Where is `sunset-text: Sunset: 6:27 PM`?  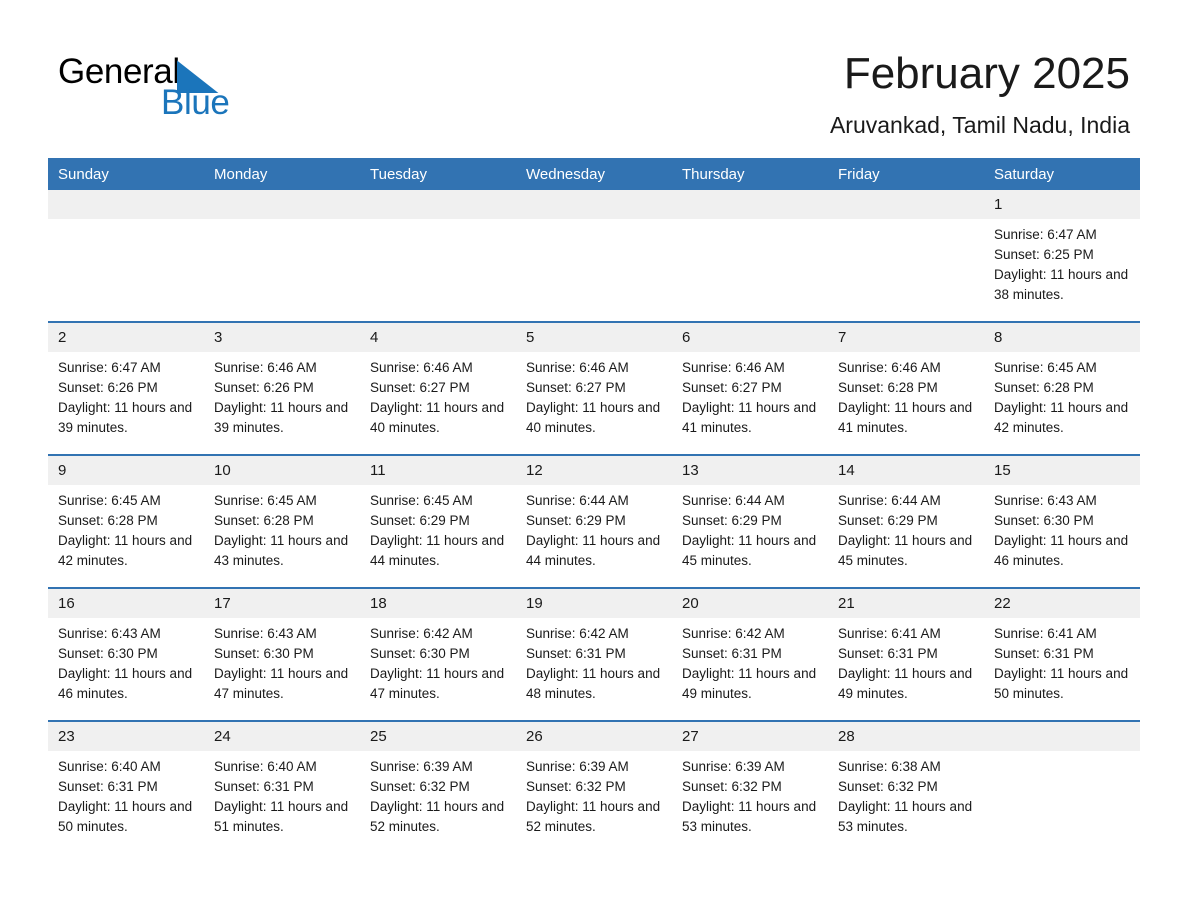
sunset-text: Sunset: 6:27 PM is located at coordinates (732, 387).